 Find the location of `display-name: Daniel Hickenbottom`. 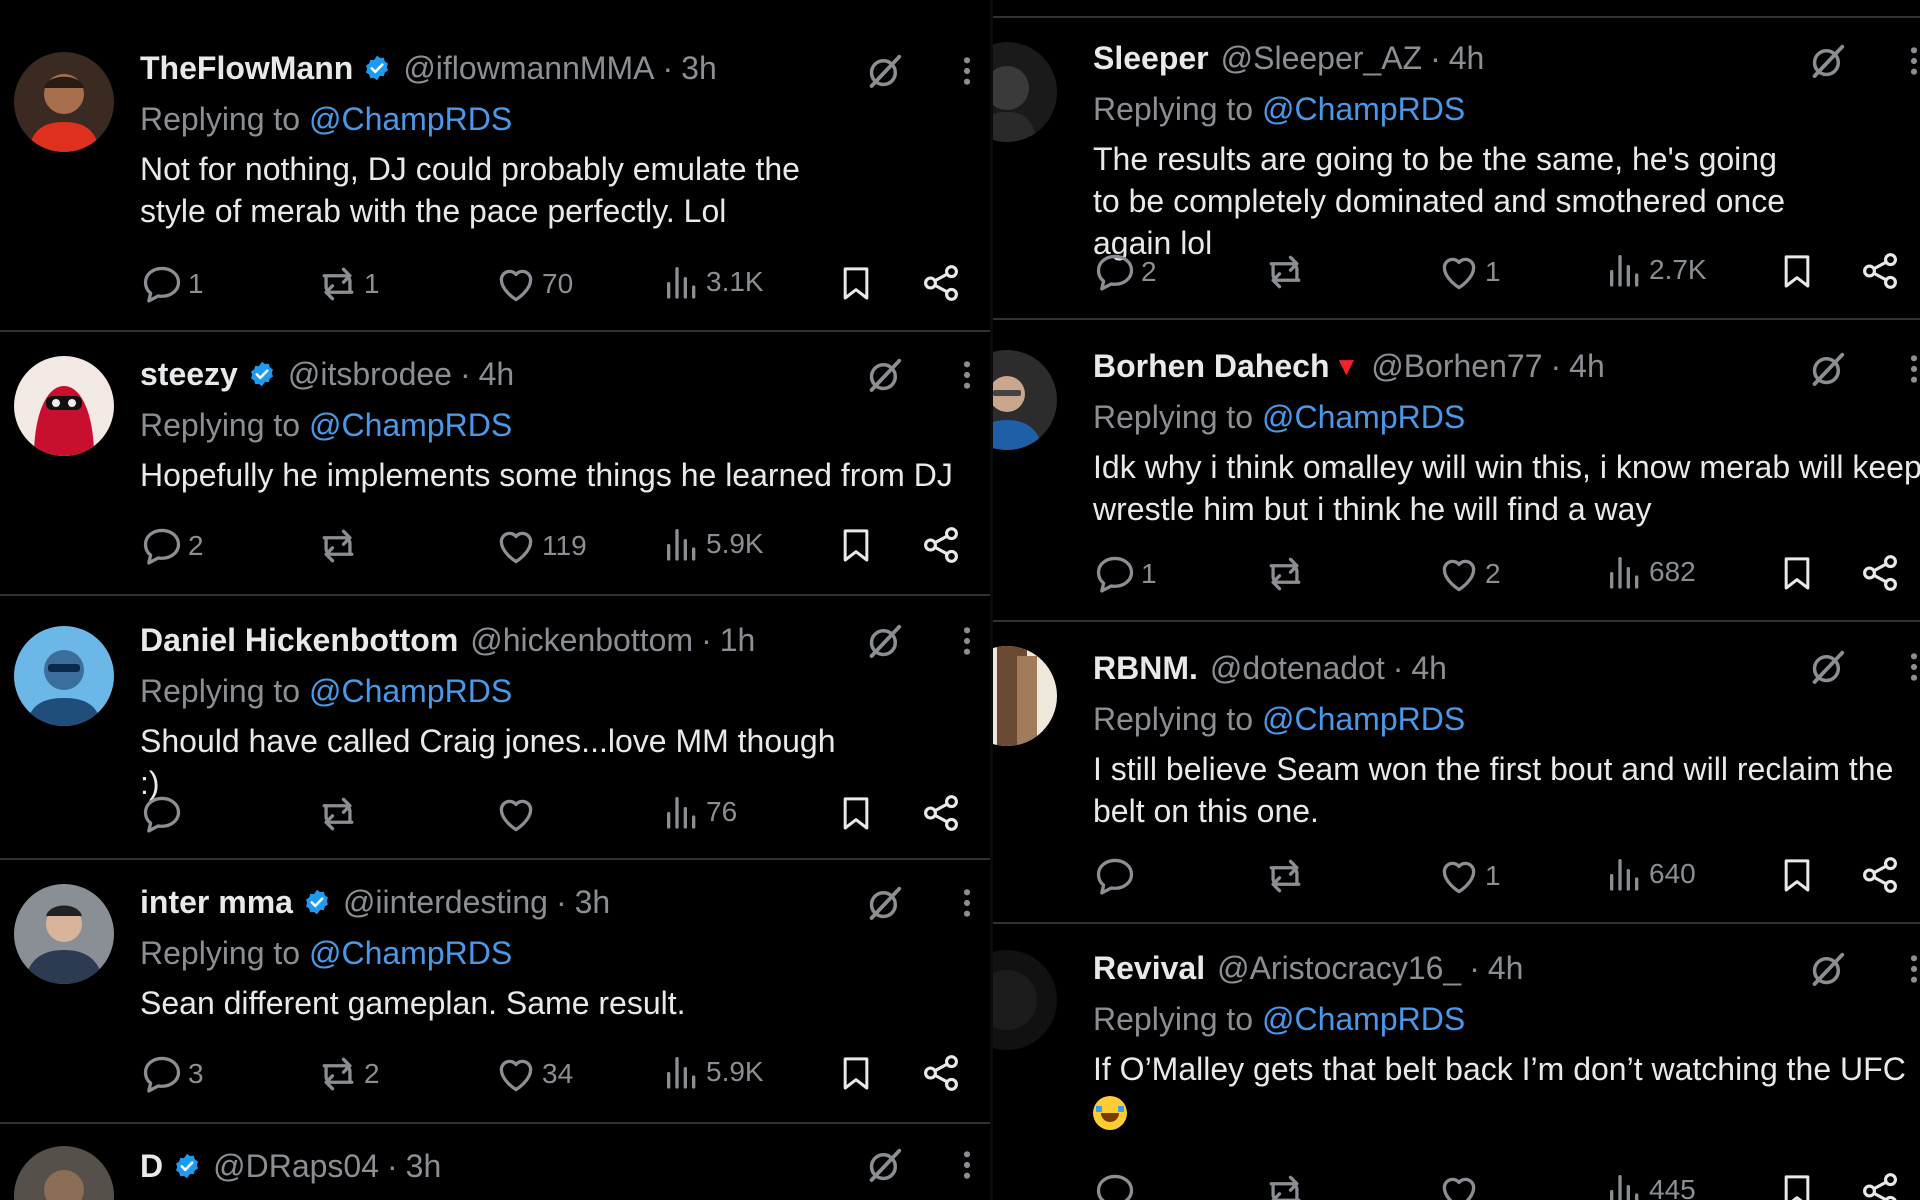

display-name: Daniel Hickenbottom is located at coordinates (299, 640).